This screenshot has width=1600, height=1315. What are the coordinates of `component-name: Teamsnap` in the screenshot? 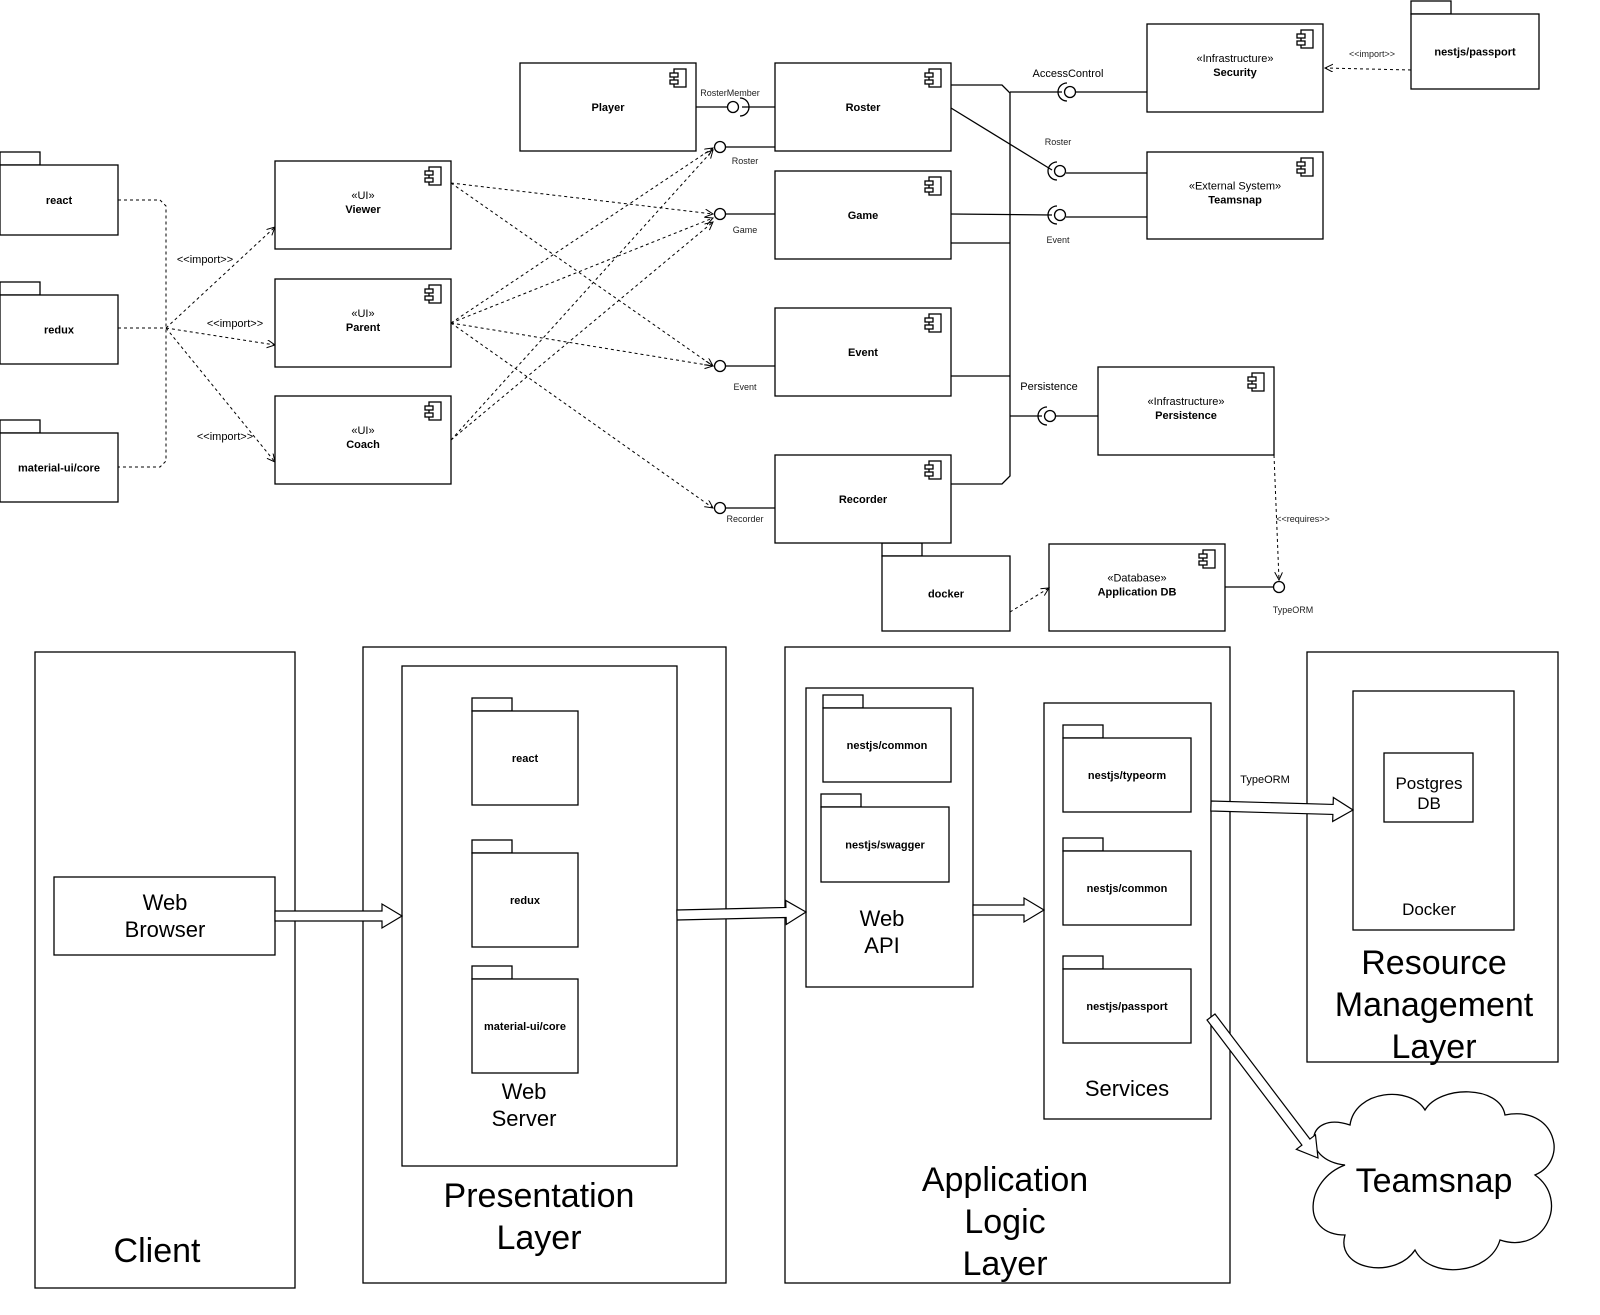 It's located at (1235, 201).